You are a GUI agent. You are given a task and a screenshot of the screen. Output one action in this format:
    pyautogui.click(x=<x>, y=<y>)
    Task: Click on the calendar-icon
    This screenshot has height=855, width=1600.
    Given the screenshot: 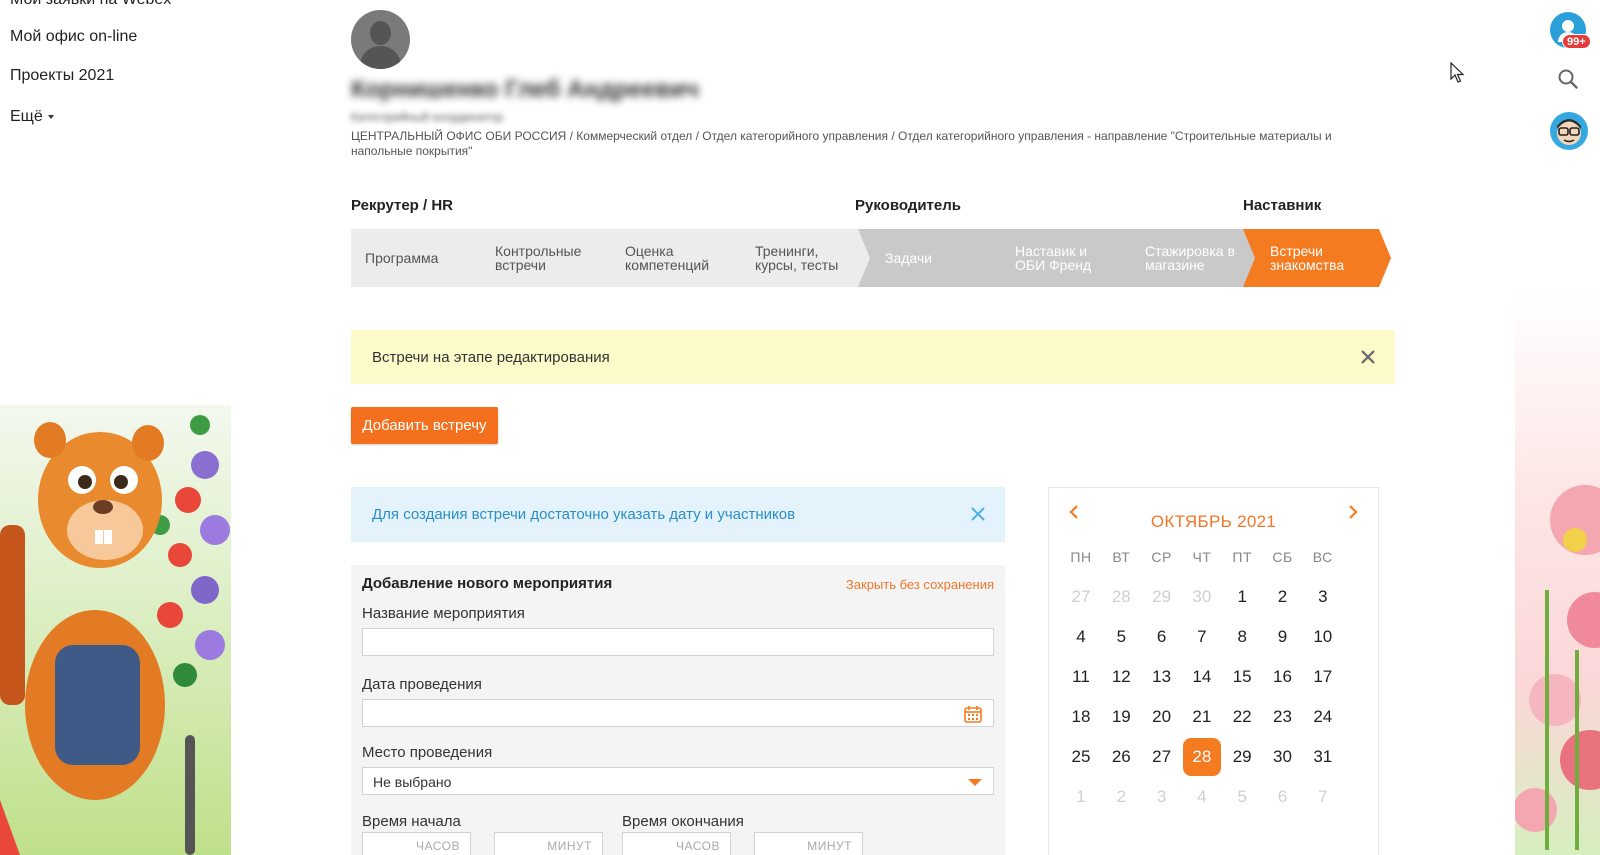 What is the action you would take?
    pyautogui.click(x=973, y=714)
    